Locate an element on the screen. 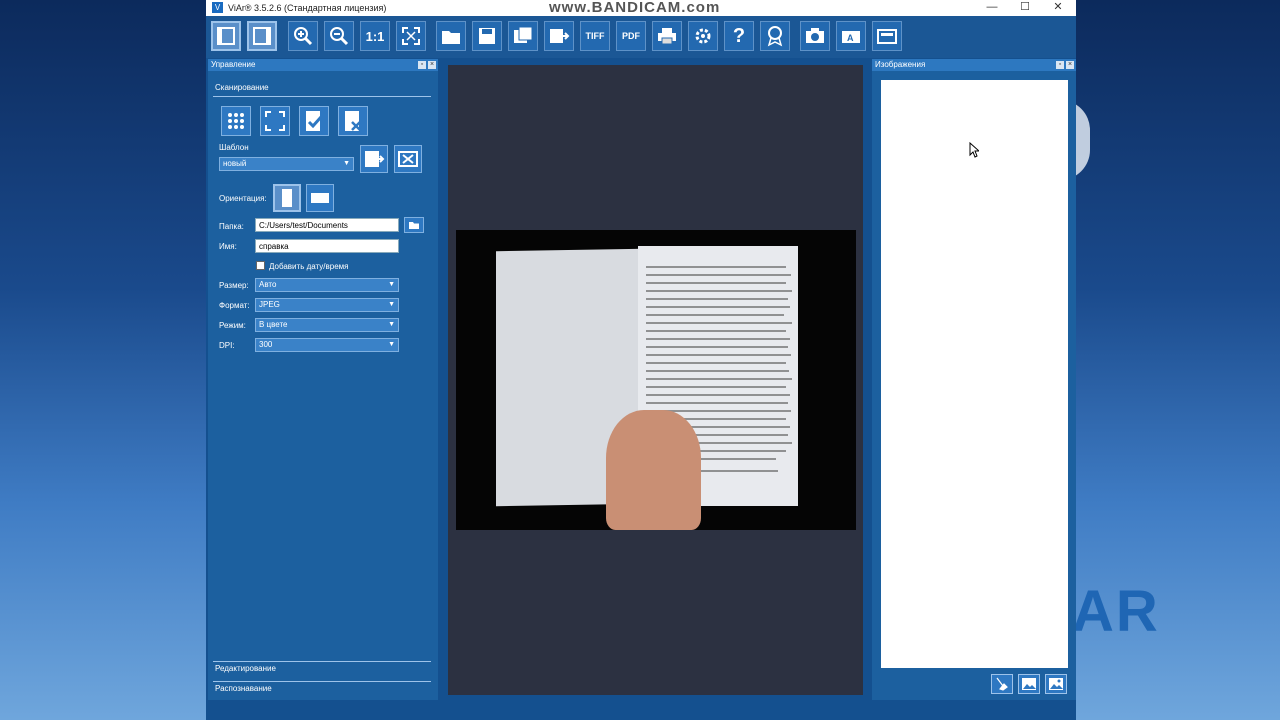  document-x-icon is located at coordinates (353, 121).